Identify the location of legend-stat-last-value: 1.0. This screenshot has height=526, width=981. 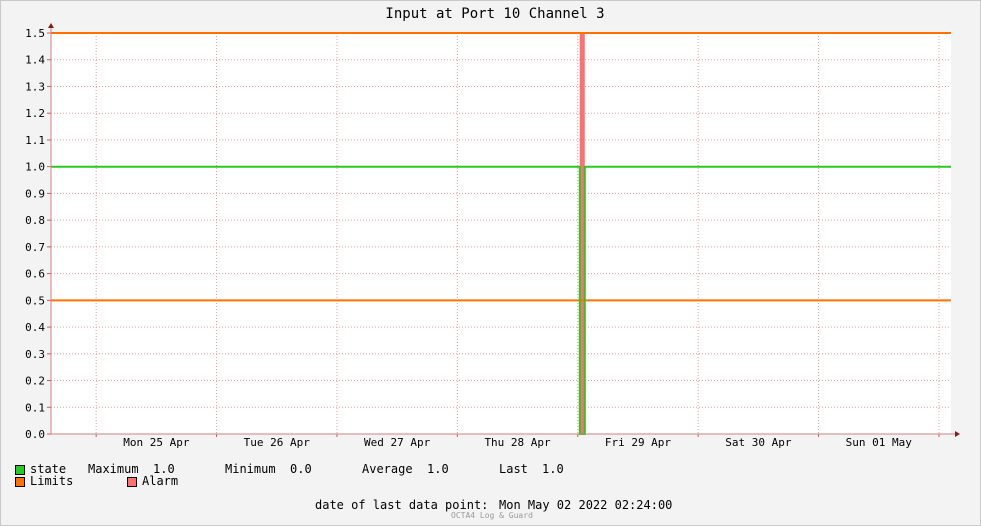
(553, 469).